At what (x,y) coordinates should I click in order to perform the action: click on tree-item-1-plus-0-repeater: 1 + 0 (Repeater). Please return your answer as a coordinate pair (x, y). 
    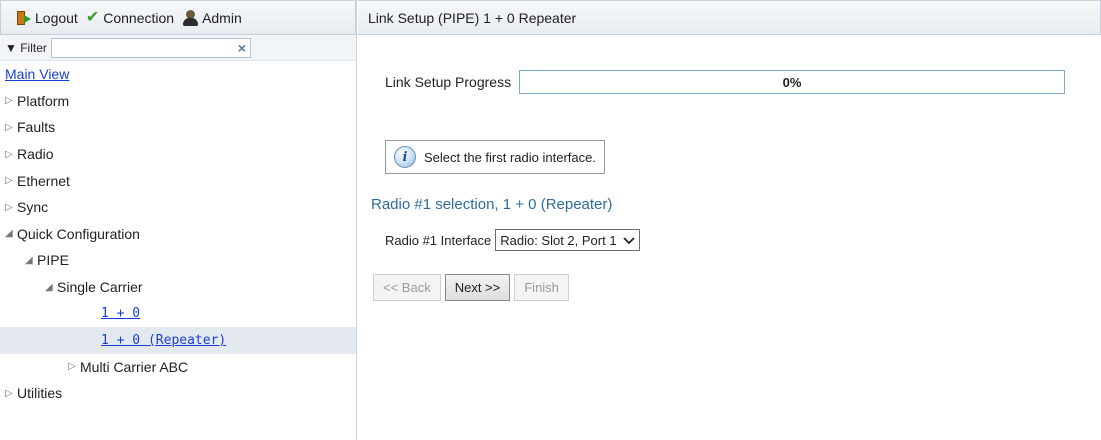
    Looking at the image, I should click on (178, 340).